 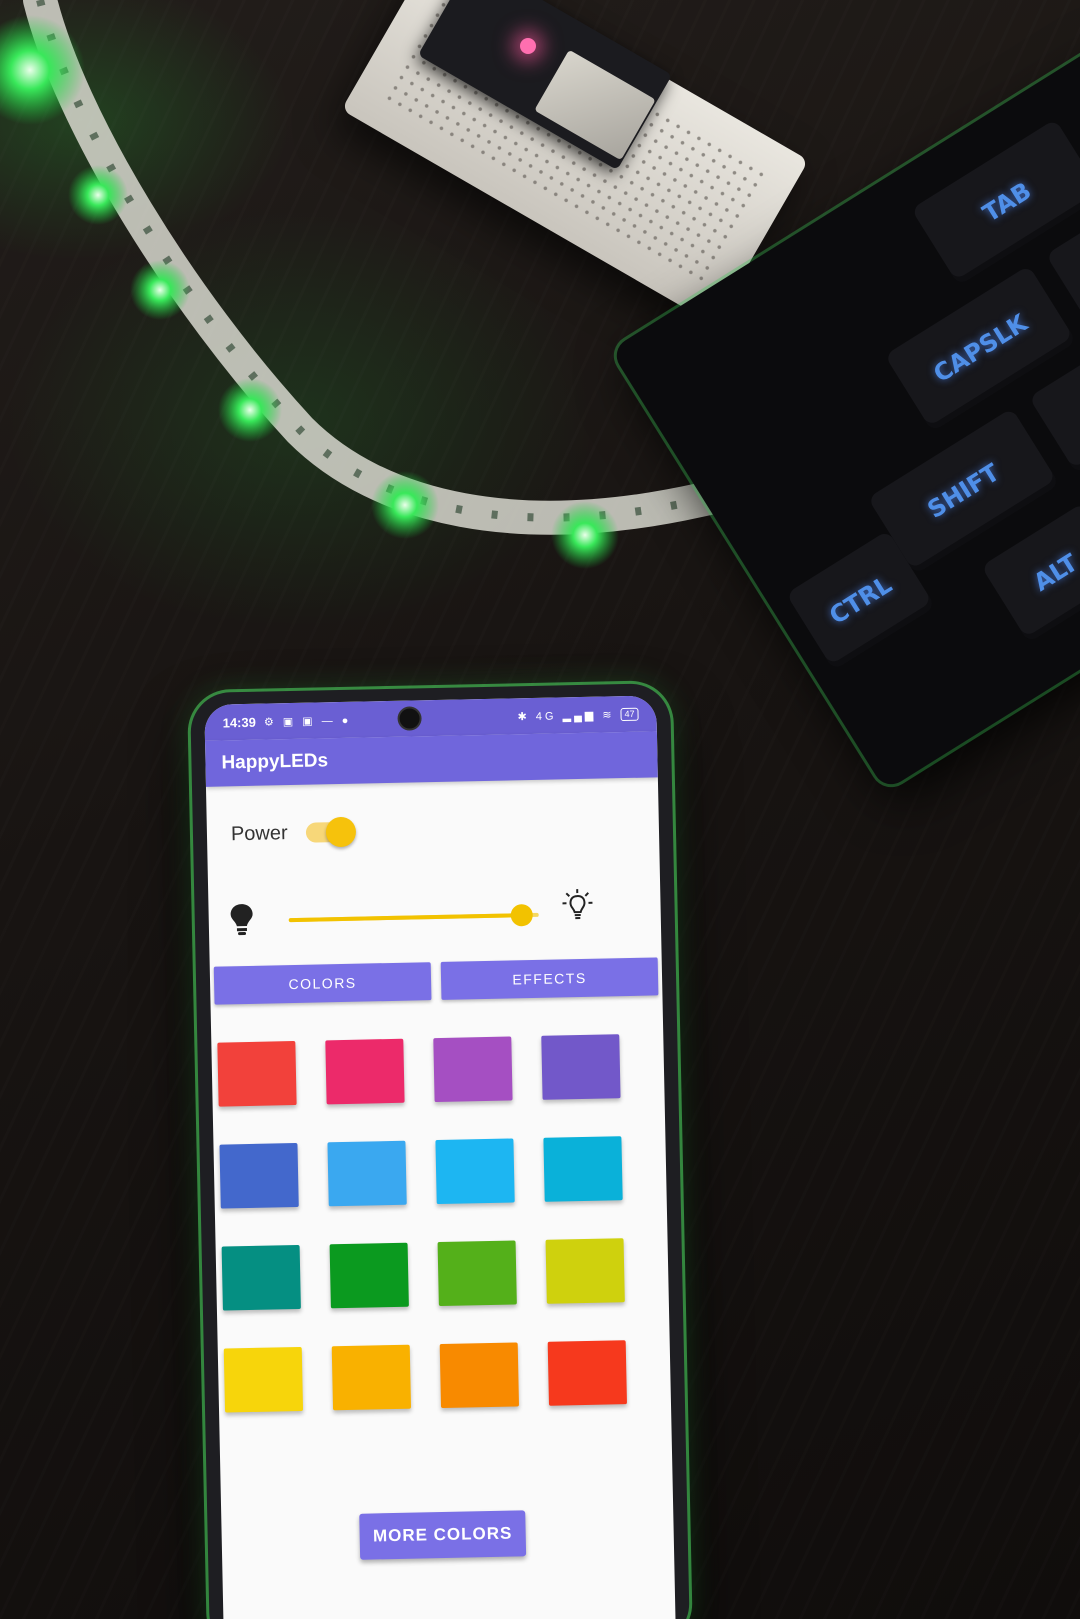 What do you see at coordinates (307, 721) in the screenshot?
I see `notification-icons: ⚙ ▣ ▣ — ●` at bounding box center [307, 721].